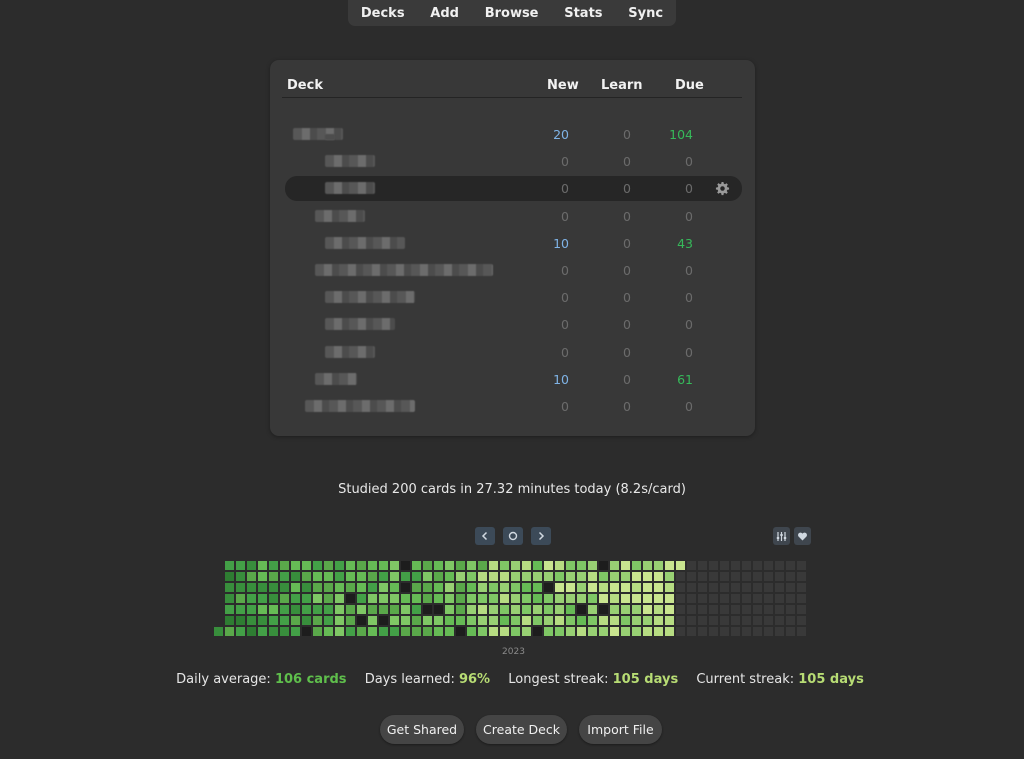  I want to click on gear-icon, so click(722, 188).